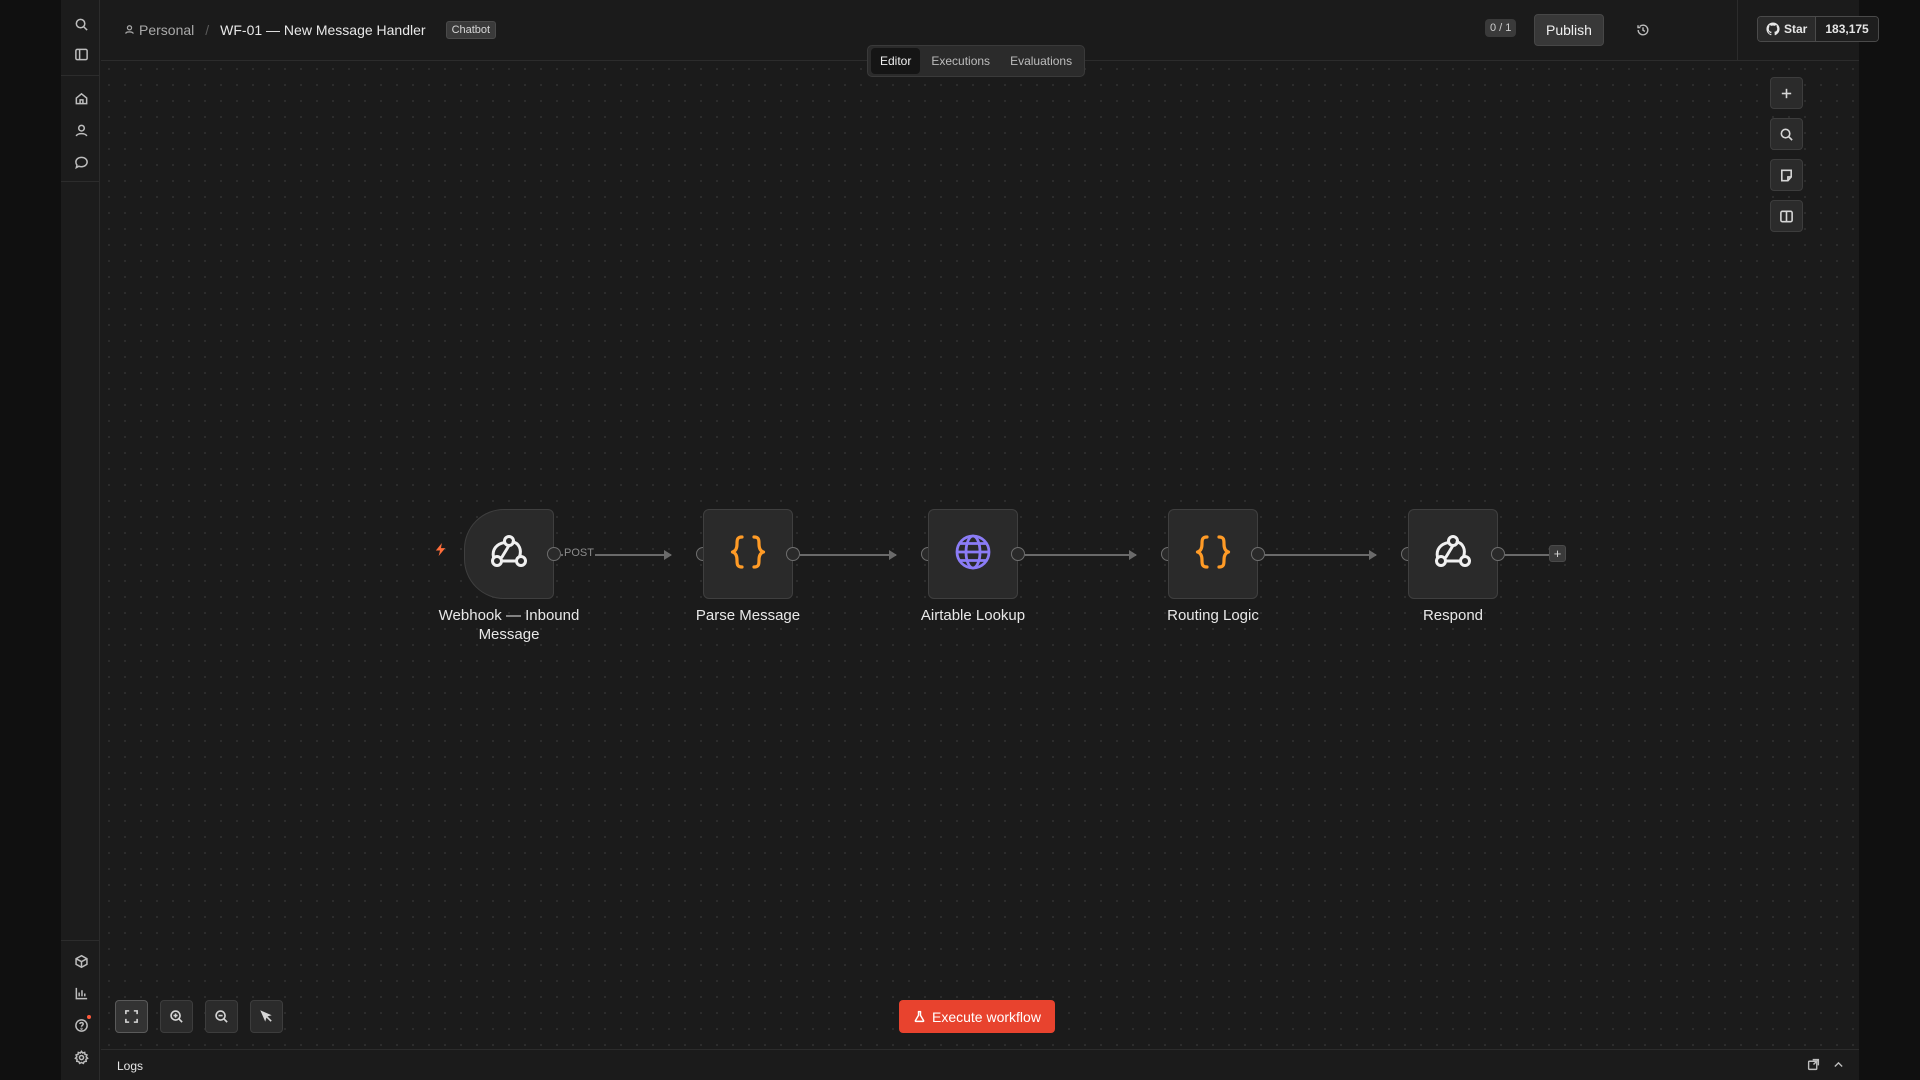  I want to click on node-label: Webhook — Inbound Message, so click(509, 625).